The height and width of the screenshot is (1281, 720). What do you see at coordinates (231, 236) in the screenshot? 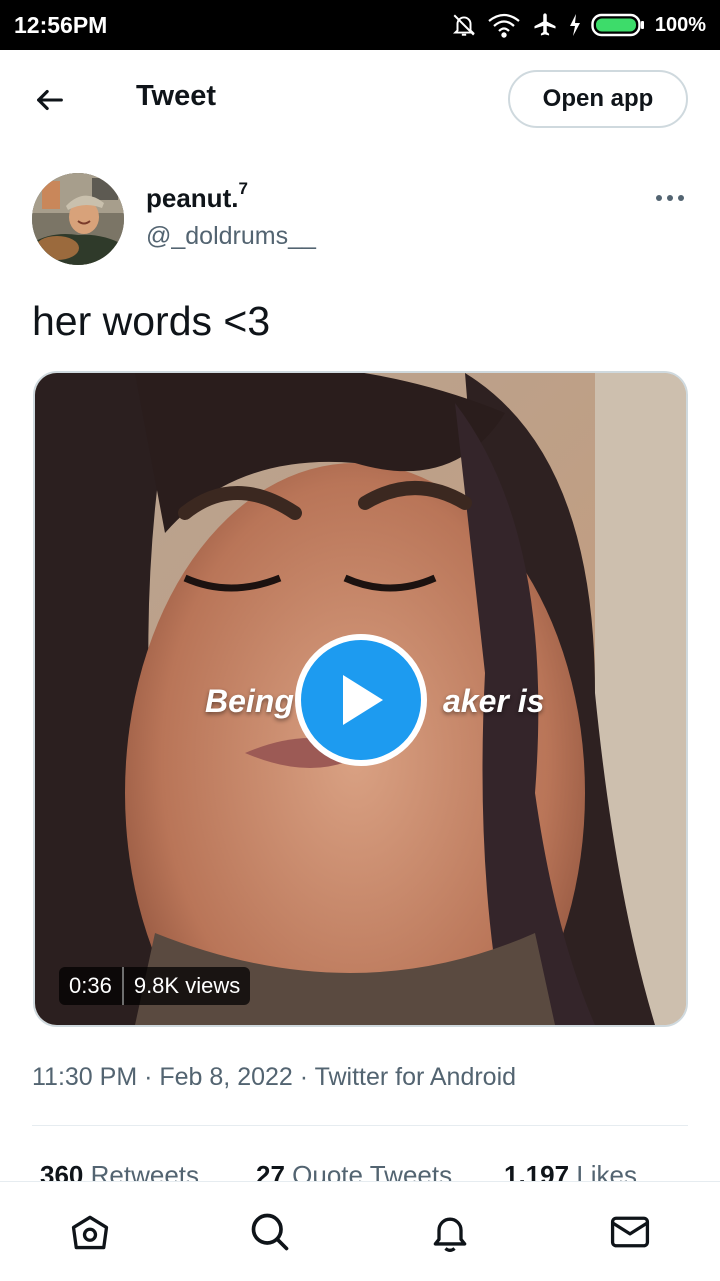
I see `user-handle: @_doldrums__` at bounding box center [231, 236].